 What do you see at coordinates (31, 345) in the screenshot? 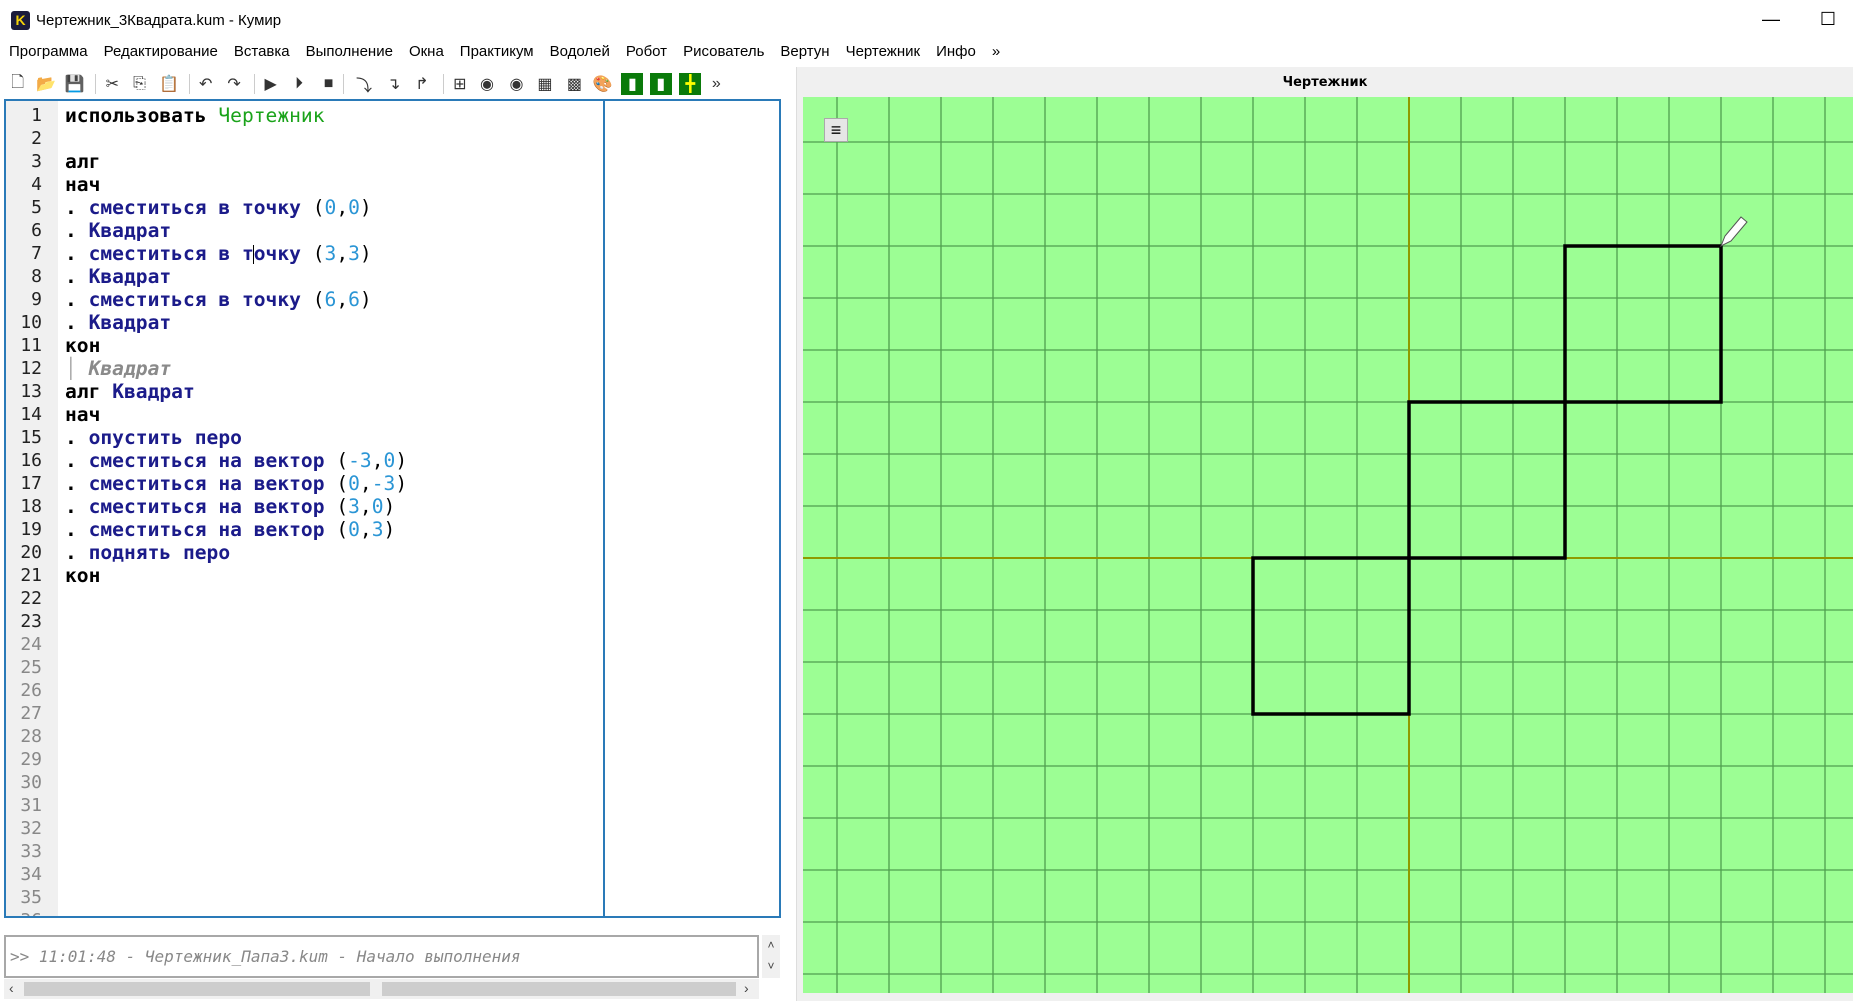
I see `line-number: 11` at bounding box center [31, 345].